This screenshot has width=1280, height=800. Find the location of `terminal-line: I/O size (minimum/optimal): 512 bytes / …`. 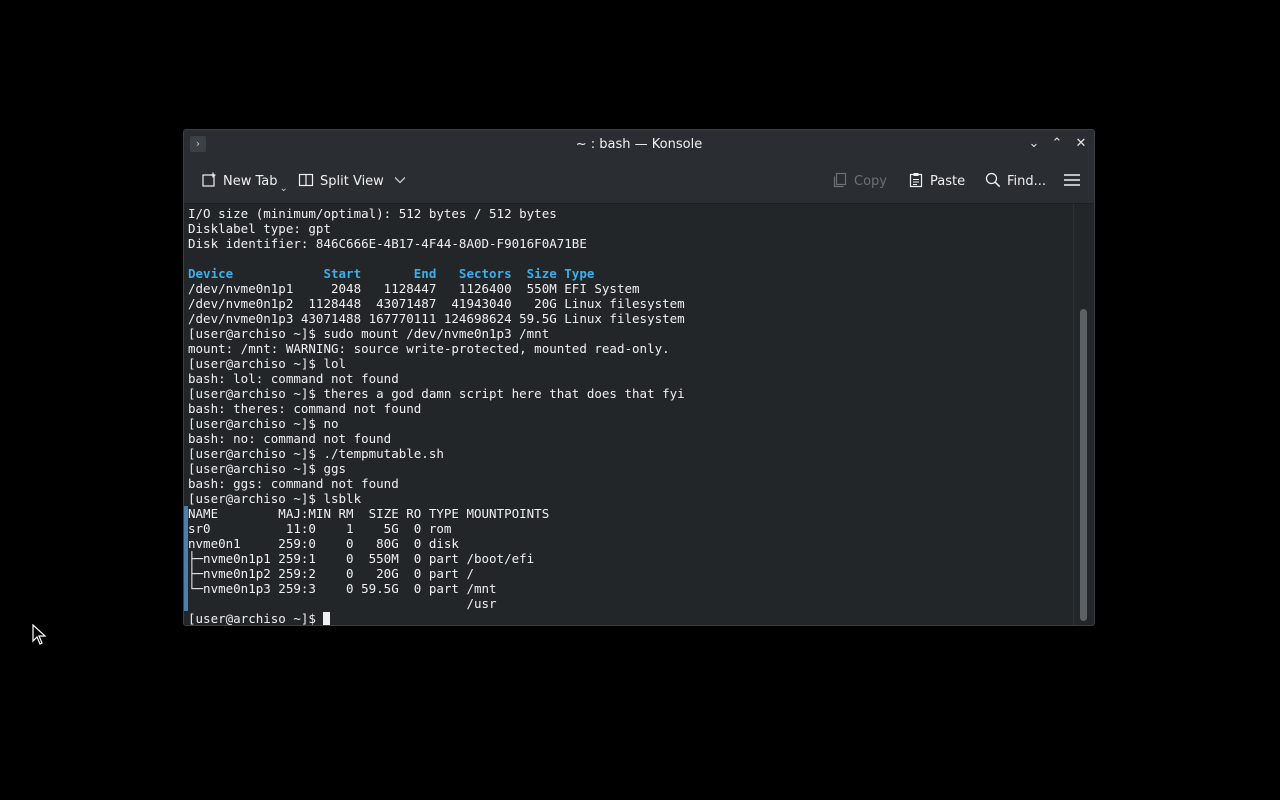

terminal-line: I/O size (minimum/optimal): 512 bytes / … is located at coordinates (372, 213).